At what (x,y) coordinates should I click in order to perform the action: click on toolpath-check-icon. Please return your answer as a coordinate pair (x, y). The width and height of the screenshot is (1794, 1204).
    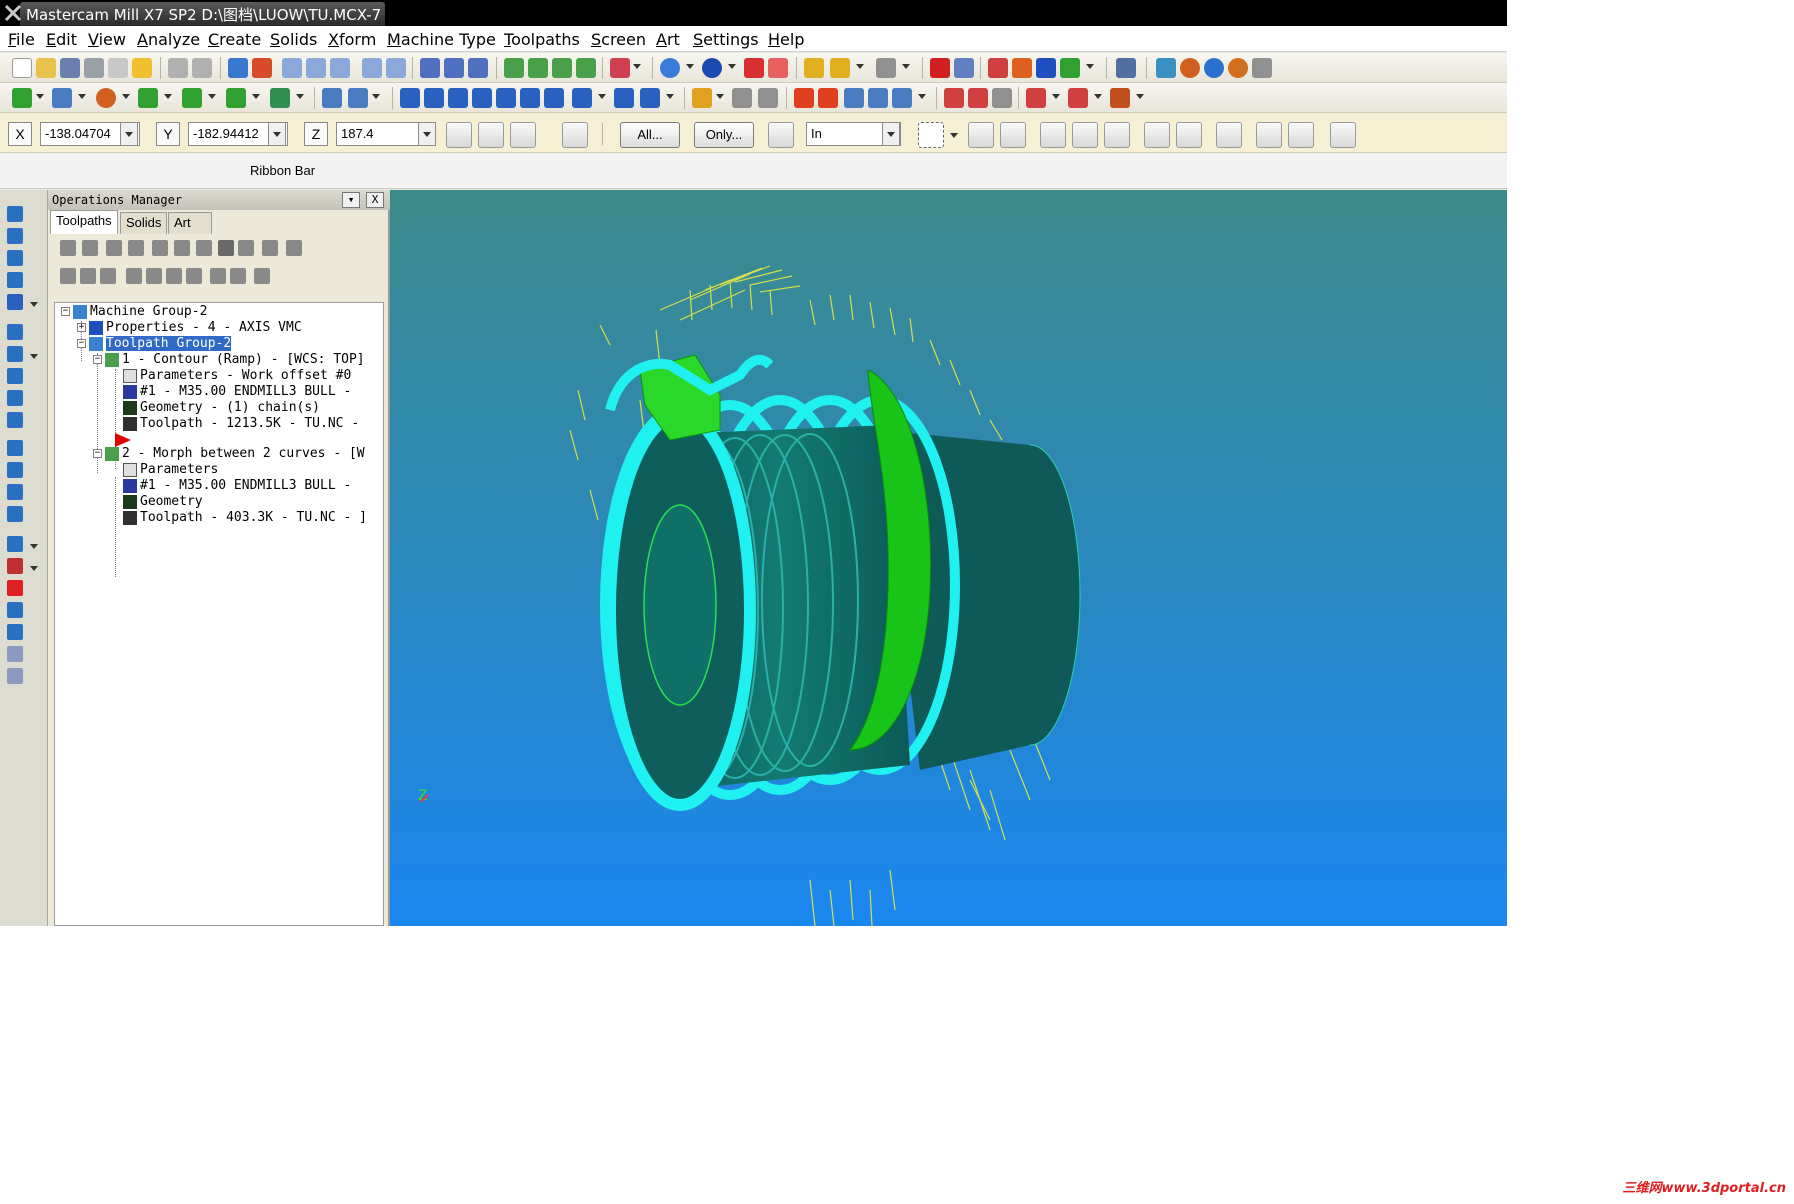
    Looking at the image, I should click on (15, 492).